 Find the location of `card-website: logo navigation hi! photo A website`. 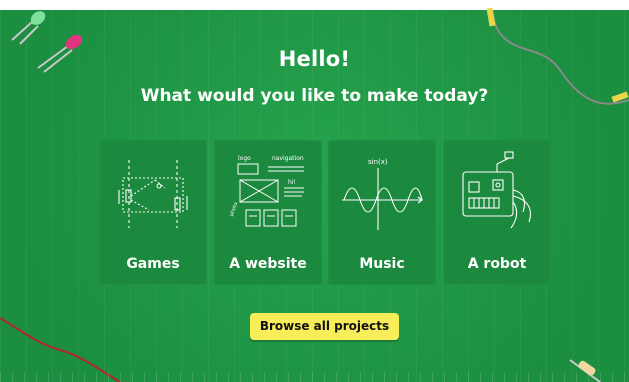

card-website: logo navigation hi! photo A website is located at coordinates (268, 212).